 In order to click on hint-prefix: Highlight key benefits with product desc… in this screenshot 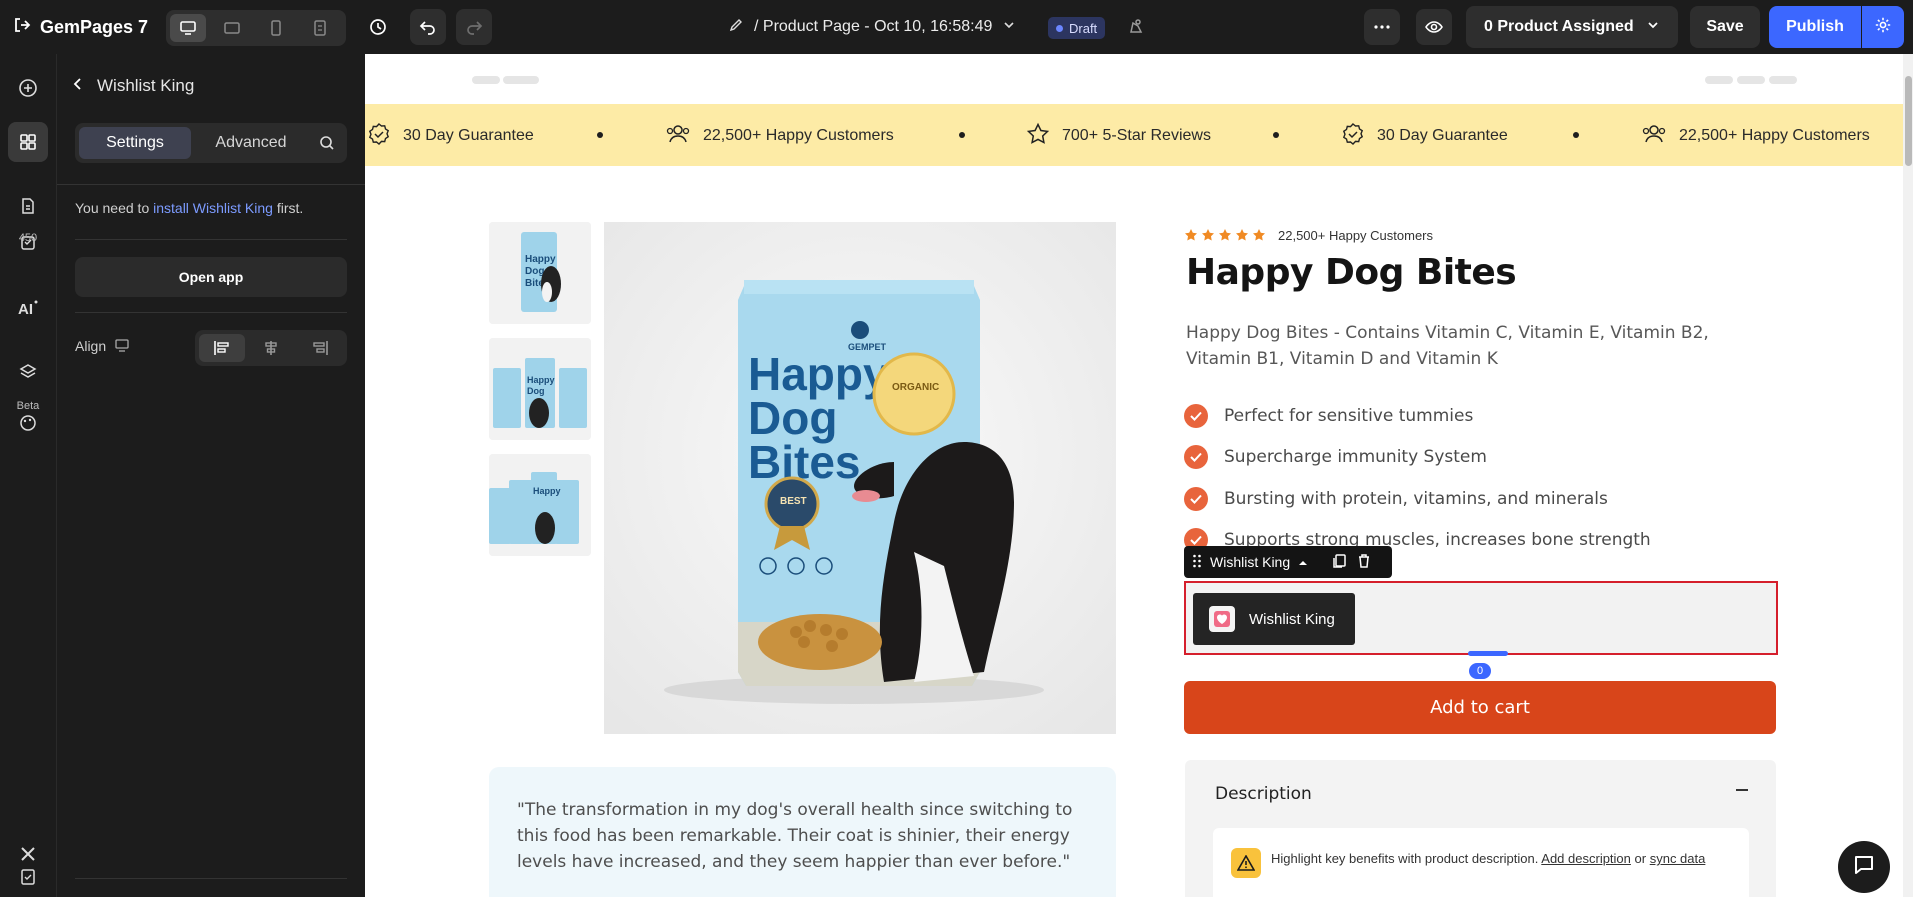, I will do `click(1405, 858)`.